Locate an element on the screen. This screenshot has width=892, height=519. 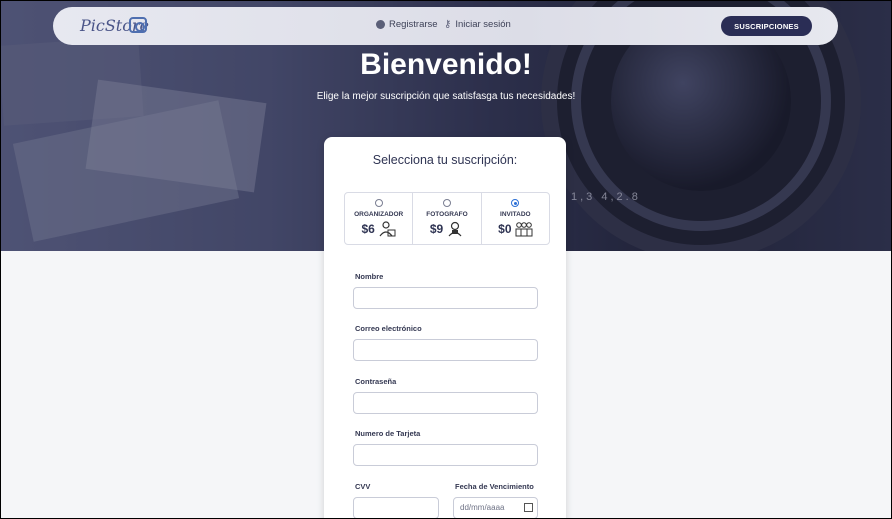
email-input is located at coordinates (445, 350).